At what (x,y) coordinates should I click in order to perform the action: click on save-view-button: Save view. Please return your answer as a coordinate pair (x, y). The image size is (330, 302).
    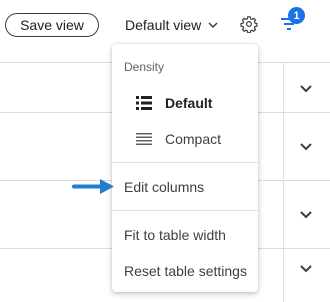
    Looking at the image, I should click on (52, 25).